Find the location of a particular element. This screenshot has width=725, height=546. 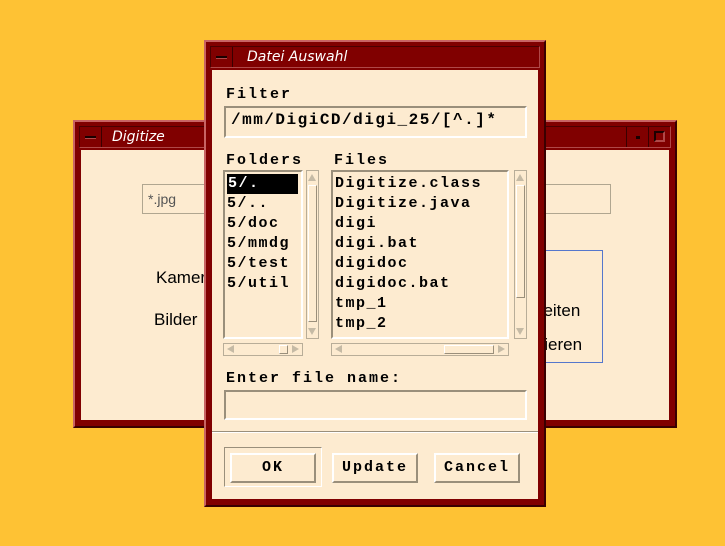

file-item: Digitize.class is located at coordinates (420, 184).